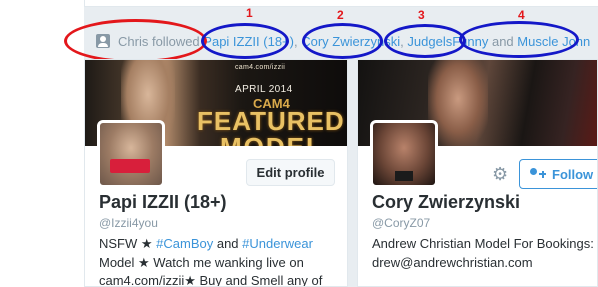  What do you see at coordinates (272, 139) in the screenshot?
I see `banner-model: MODEL` at bounding box center [272, 139].